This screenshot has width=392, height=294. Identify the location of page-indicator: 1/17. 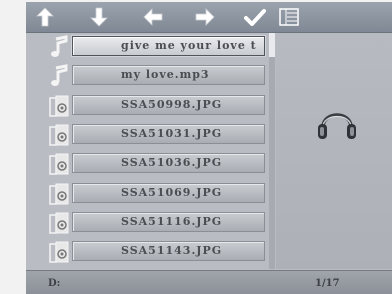
(327, 283).